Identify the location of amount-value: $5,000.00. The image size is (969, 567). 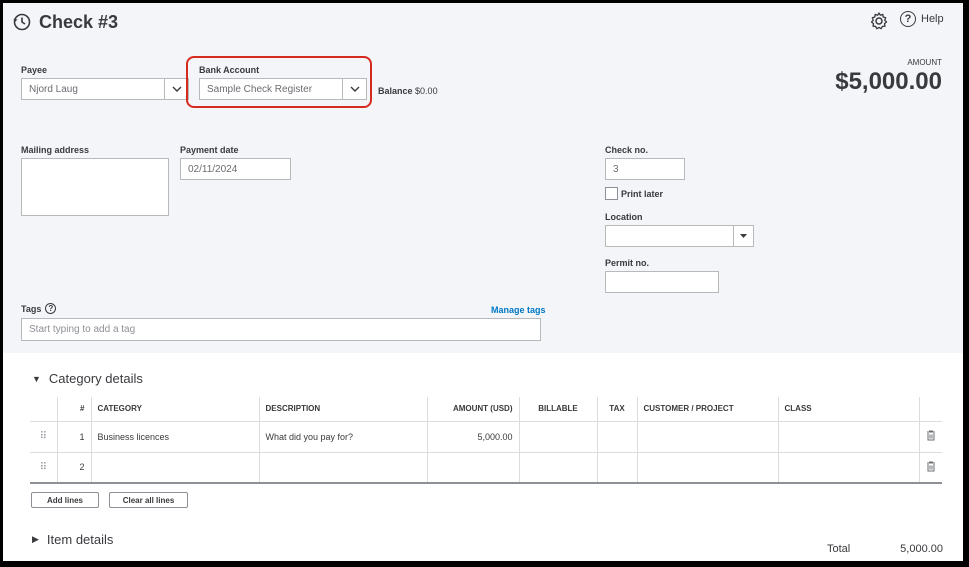
(888, 81).